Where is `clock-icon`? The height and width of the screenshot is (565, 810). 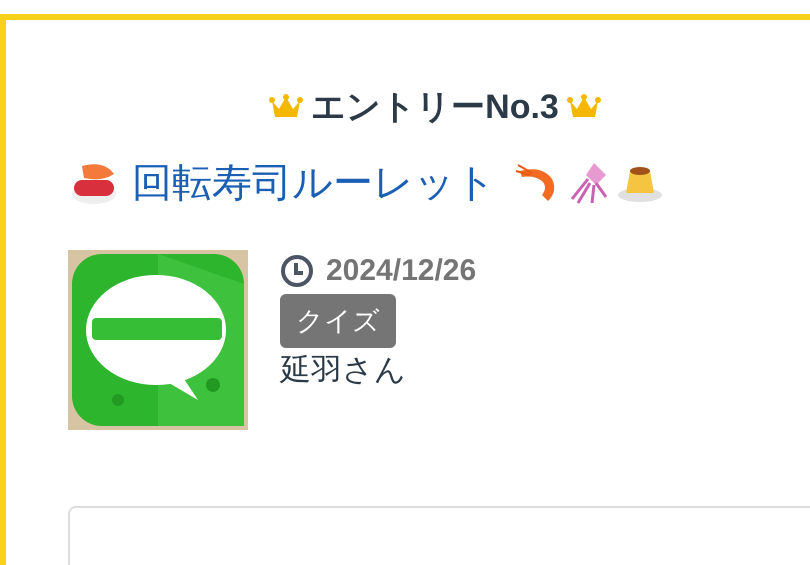 clock-icon is located at coordinates (297, 271).